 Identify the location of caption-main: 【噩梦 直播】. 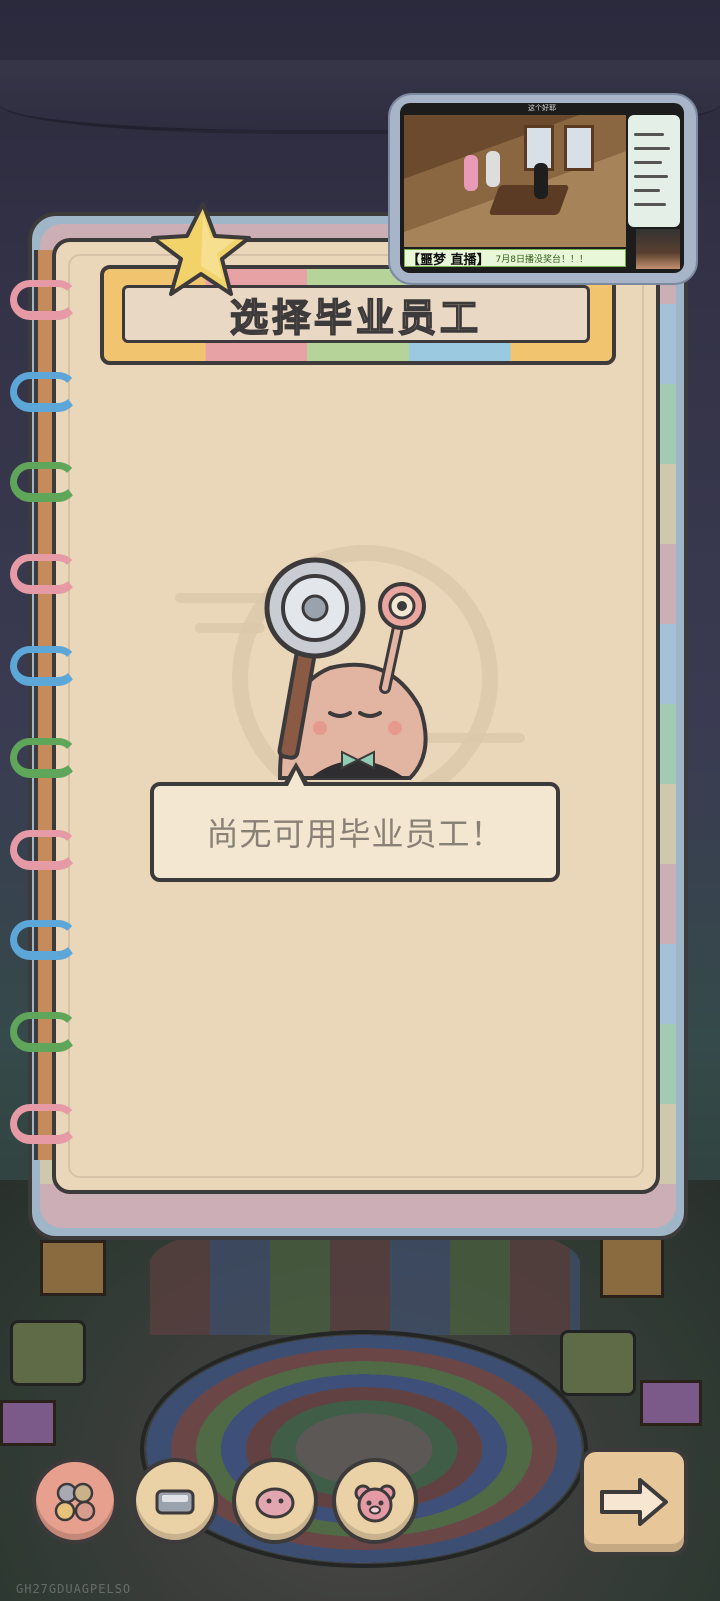
(448, 260).